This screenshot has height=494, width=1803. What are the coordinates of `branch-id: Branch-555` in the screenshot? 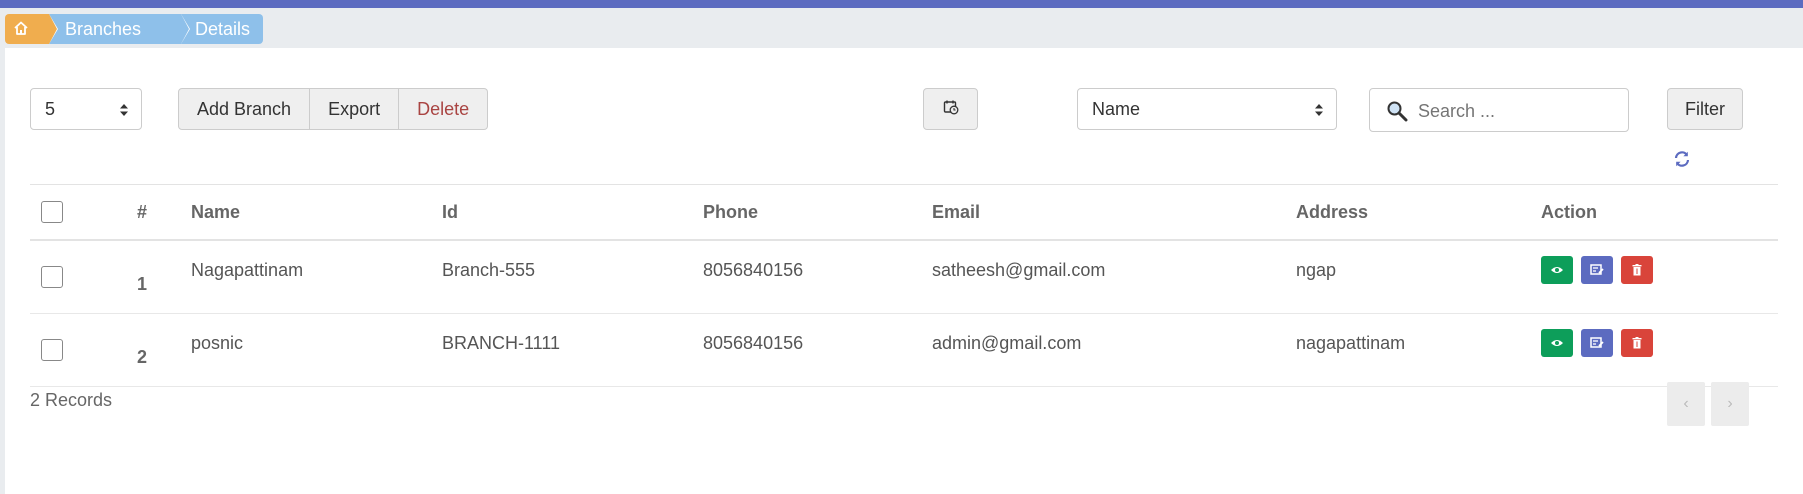 It's located at (572, 277).